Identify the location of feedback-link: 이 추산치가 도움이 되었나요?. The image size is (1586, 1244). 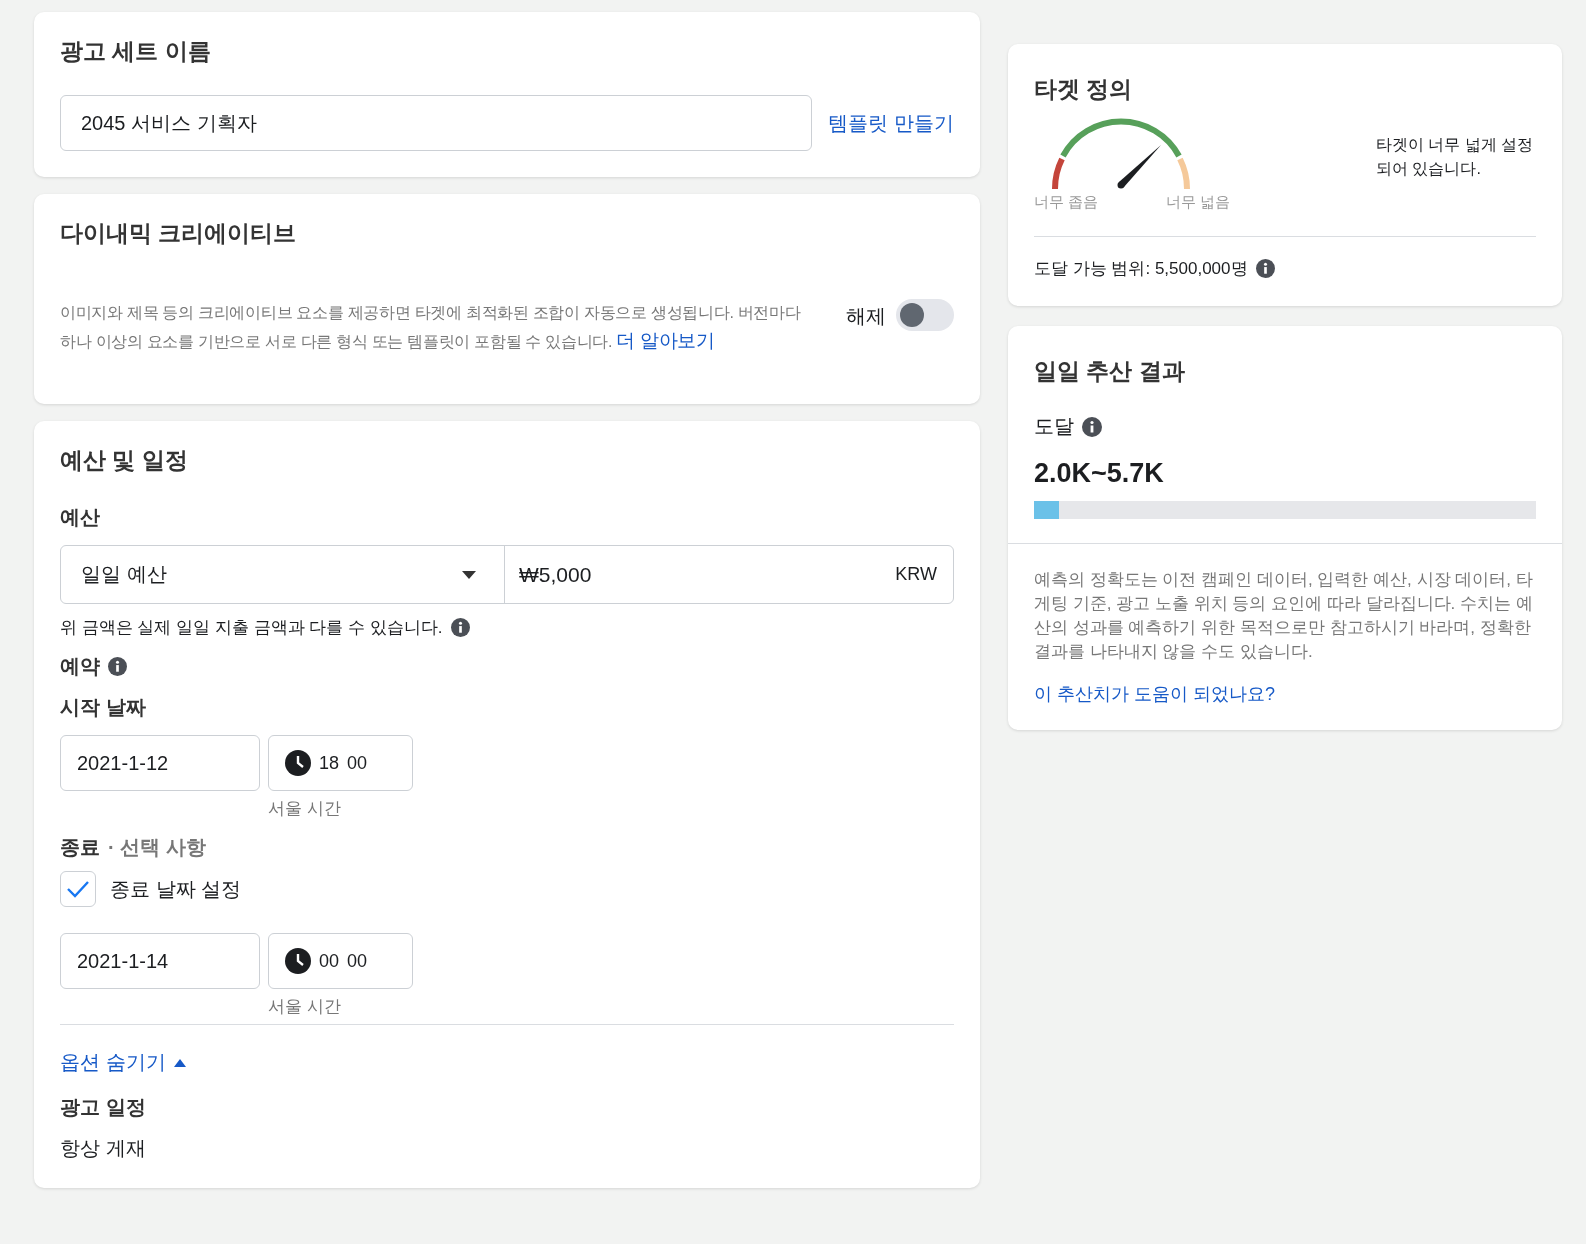
(1154, 694).